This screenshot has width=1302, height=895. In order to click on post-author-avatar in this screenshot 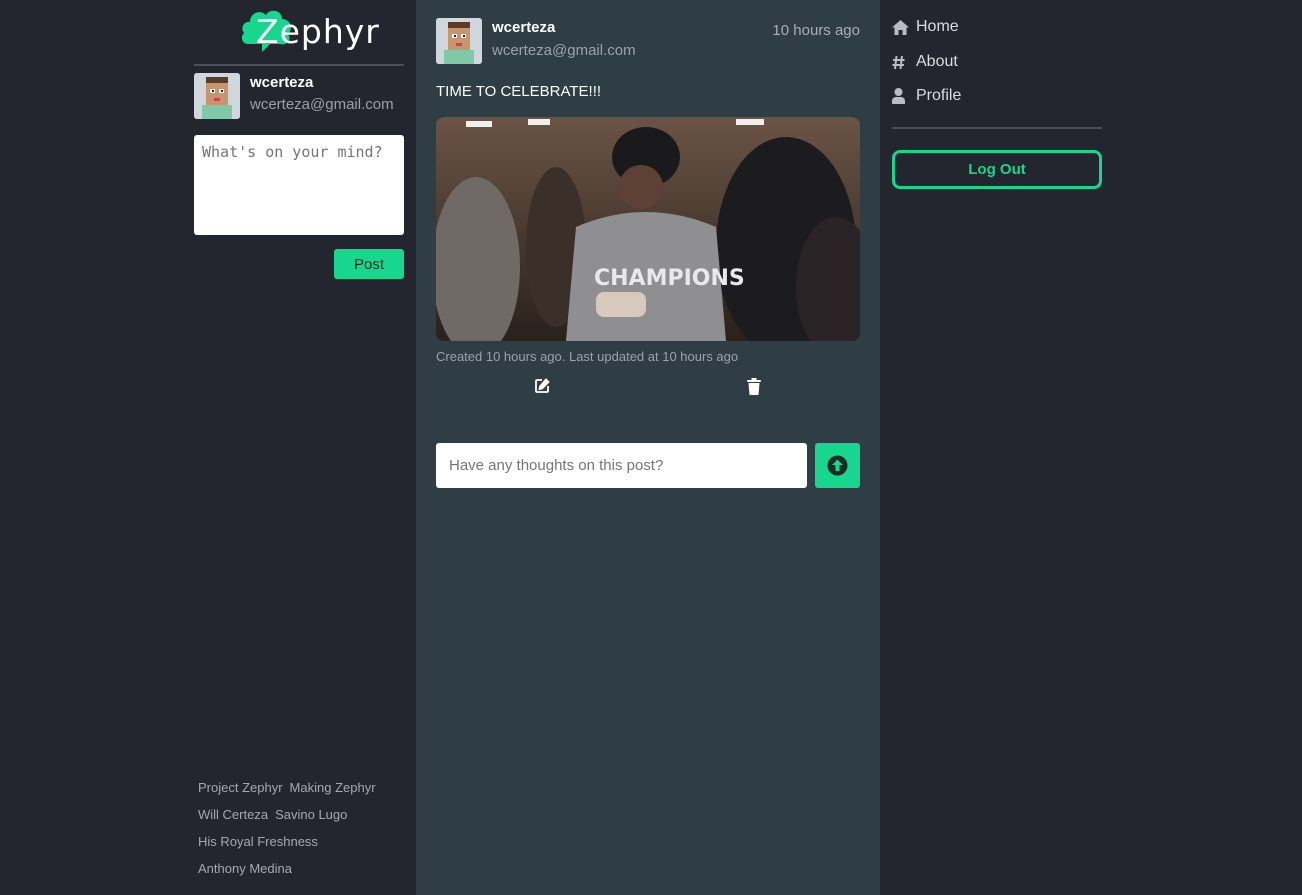, I will do `click(459, 41)`.